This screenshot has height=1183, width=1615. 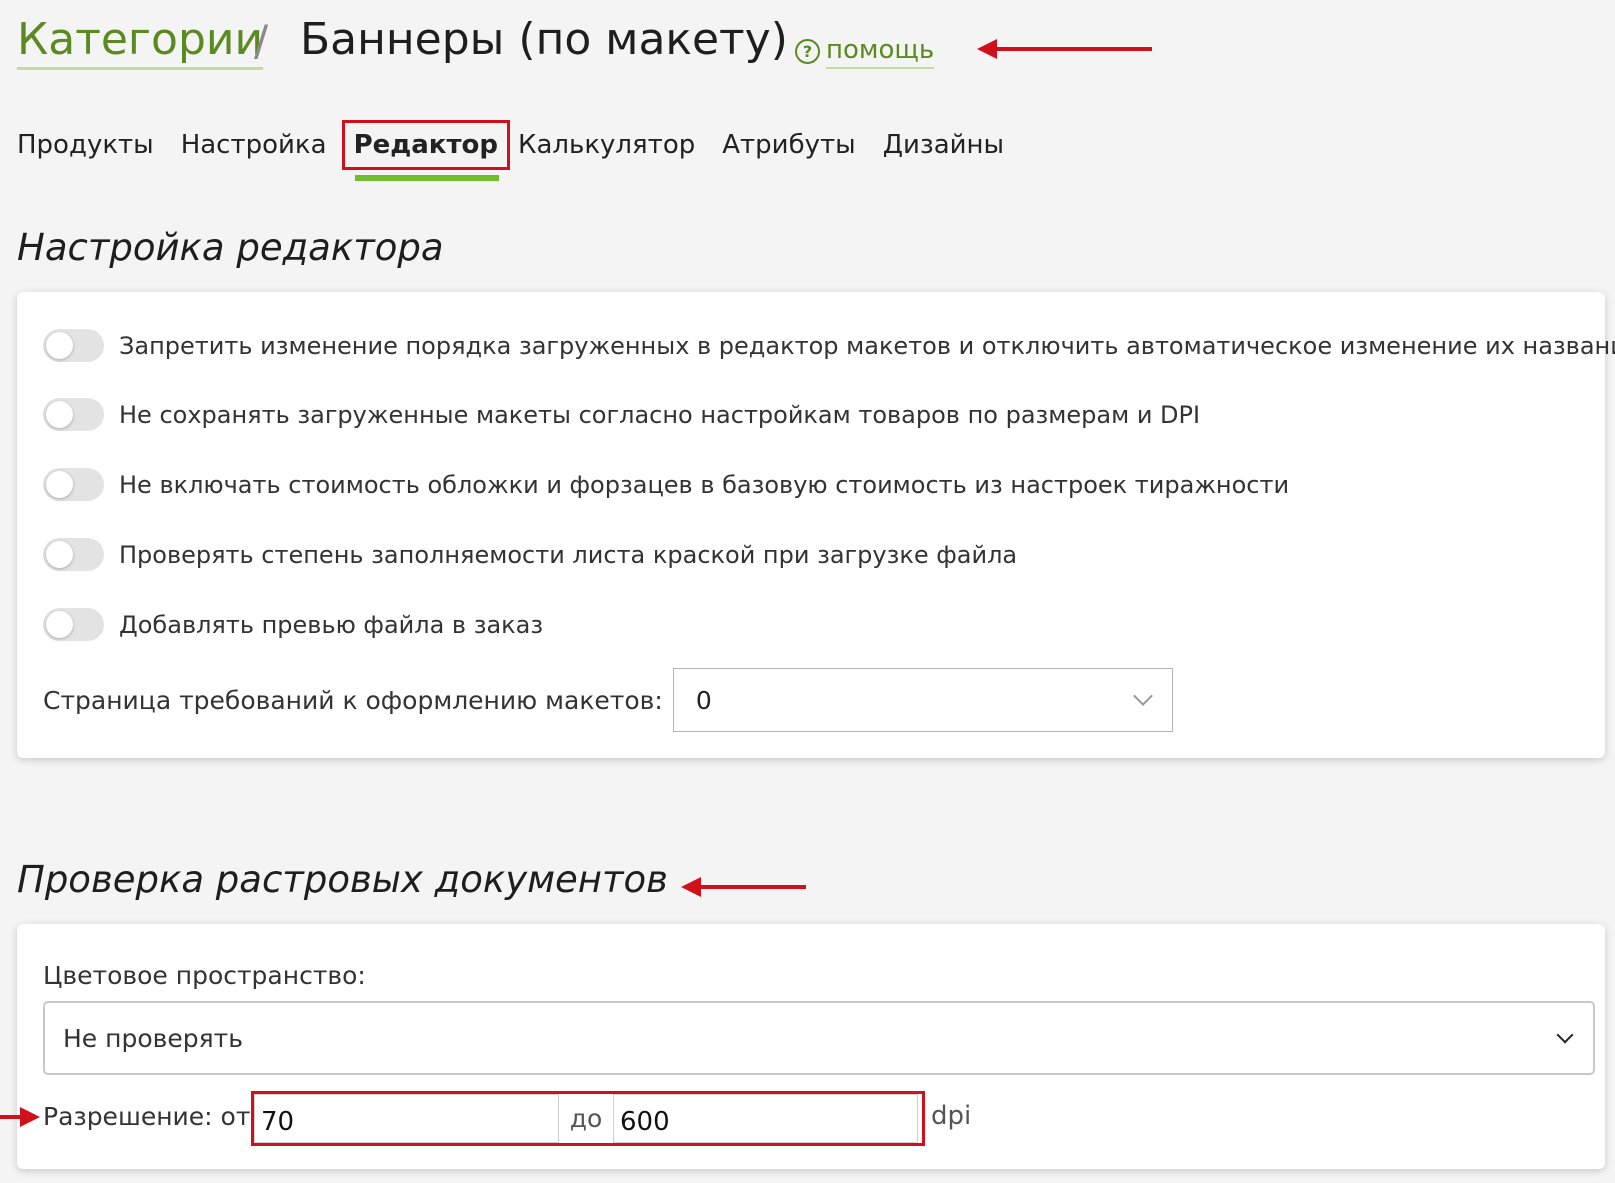 I want to click on tab-settings: Настройка, so click(x=254, y=145).